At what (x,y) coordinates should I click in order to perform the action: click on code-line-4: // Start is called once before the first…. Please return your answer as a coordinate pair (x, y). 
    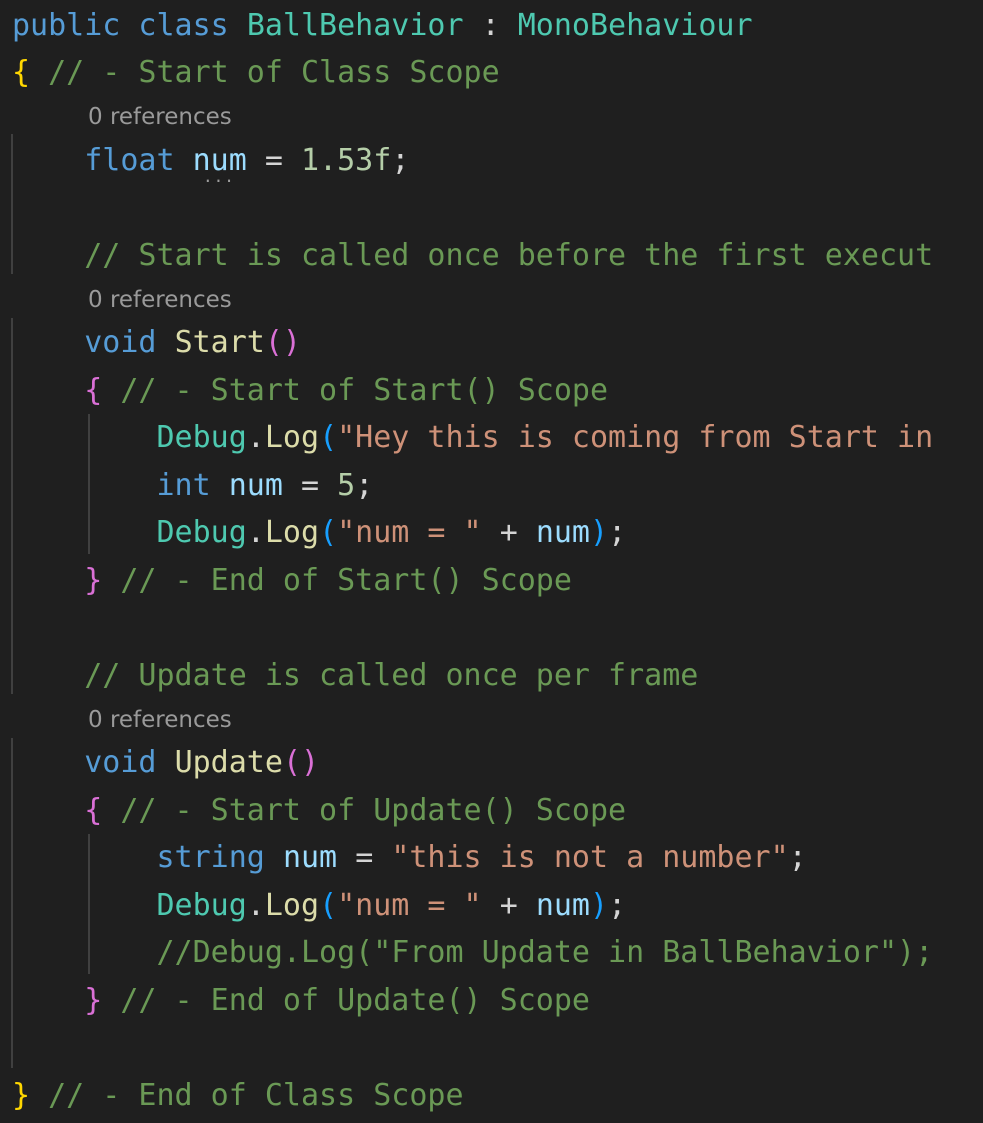
    Looking at the image, I should click on (472, 255).